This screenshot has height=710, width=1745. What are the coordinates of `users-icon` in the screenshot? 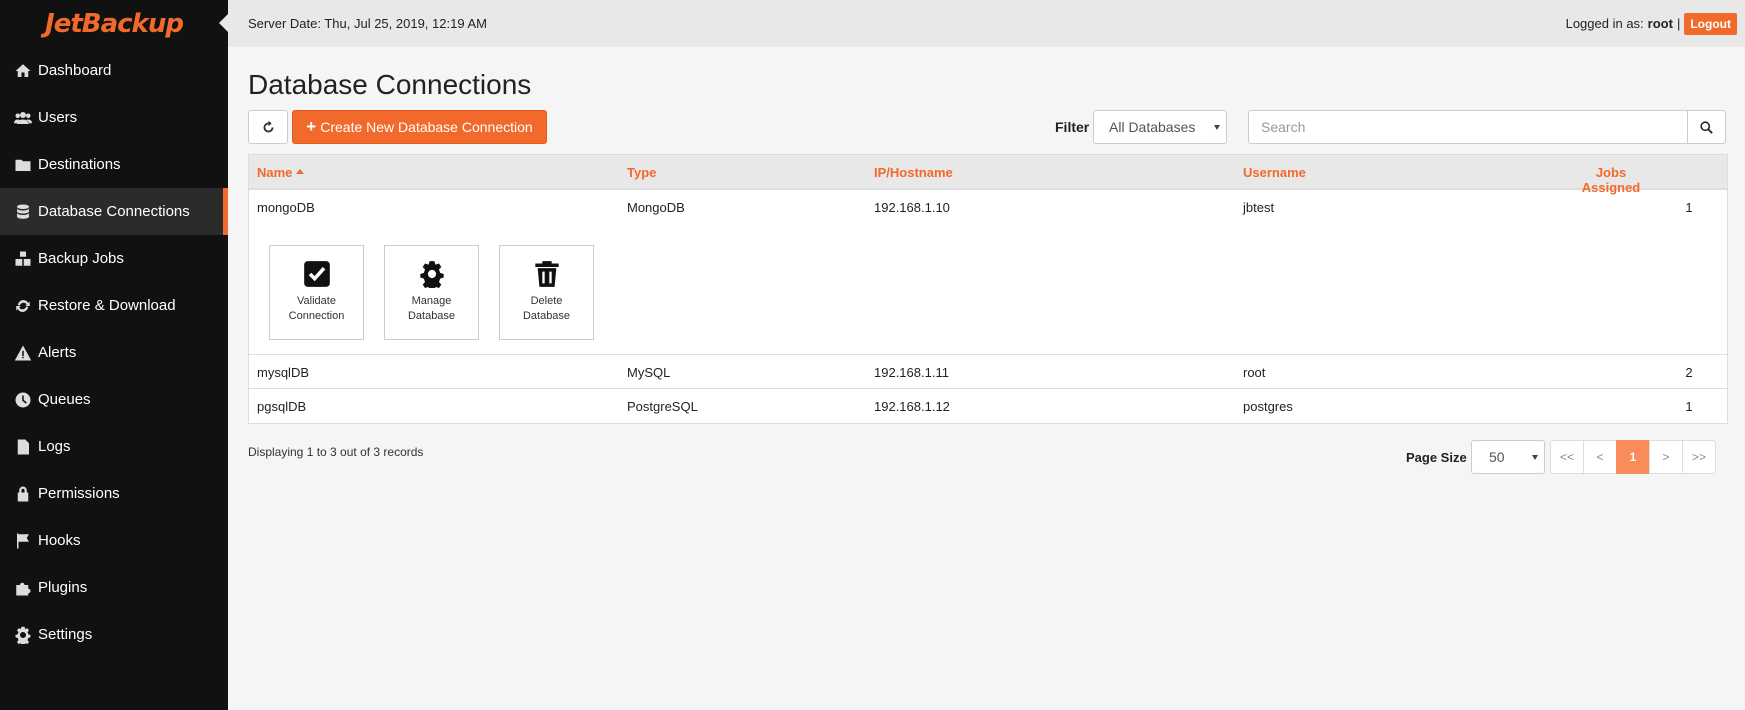 It's located at (23, 118).